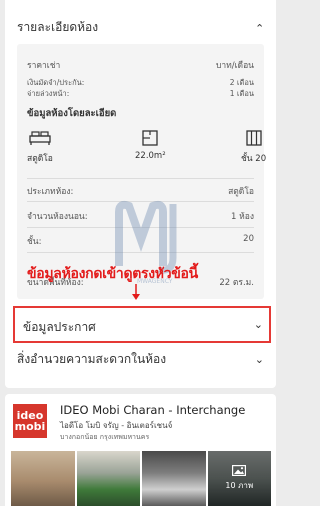 The width and height of the screenshot is (320, 506). Describe the element at coordinates (140, 27) in the screenshot. I see `room-details-header: รายละเอียดห้อง ⌄` at that location.